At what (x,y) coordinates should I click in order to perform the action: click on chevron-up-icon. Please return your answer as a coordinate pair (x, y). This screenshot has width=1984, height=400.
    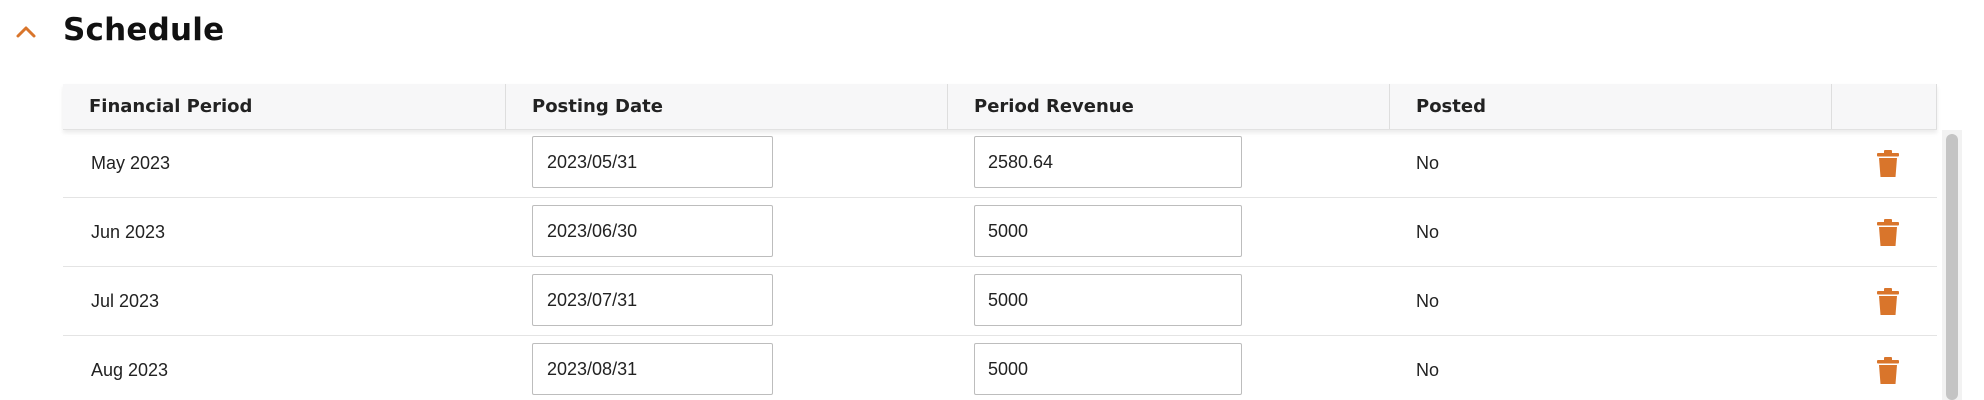
    Looking at the image, I should click on (26, 32).